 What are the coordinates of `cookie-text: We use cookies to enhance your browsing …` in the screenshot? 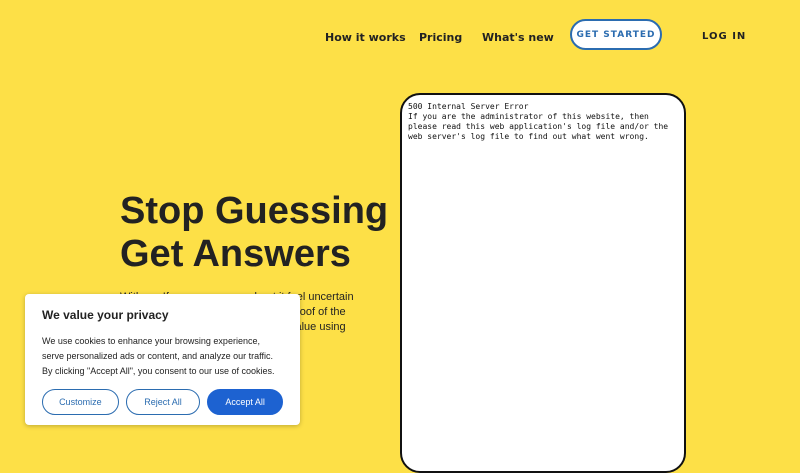 It's located at (158, 356).